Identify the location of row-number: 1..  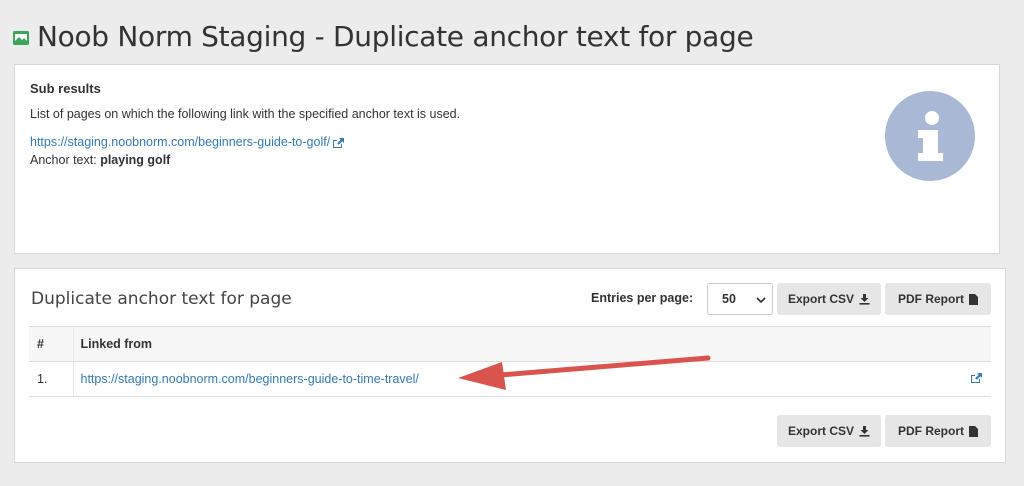
(51, 379).